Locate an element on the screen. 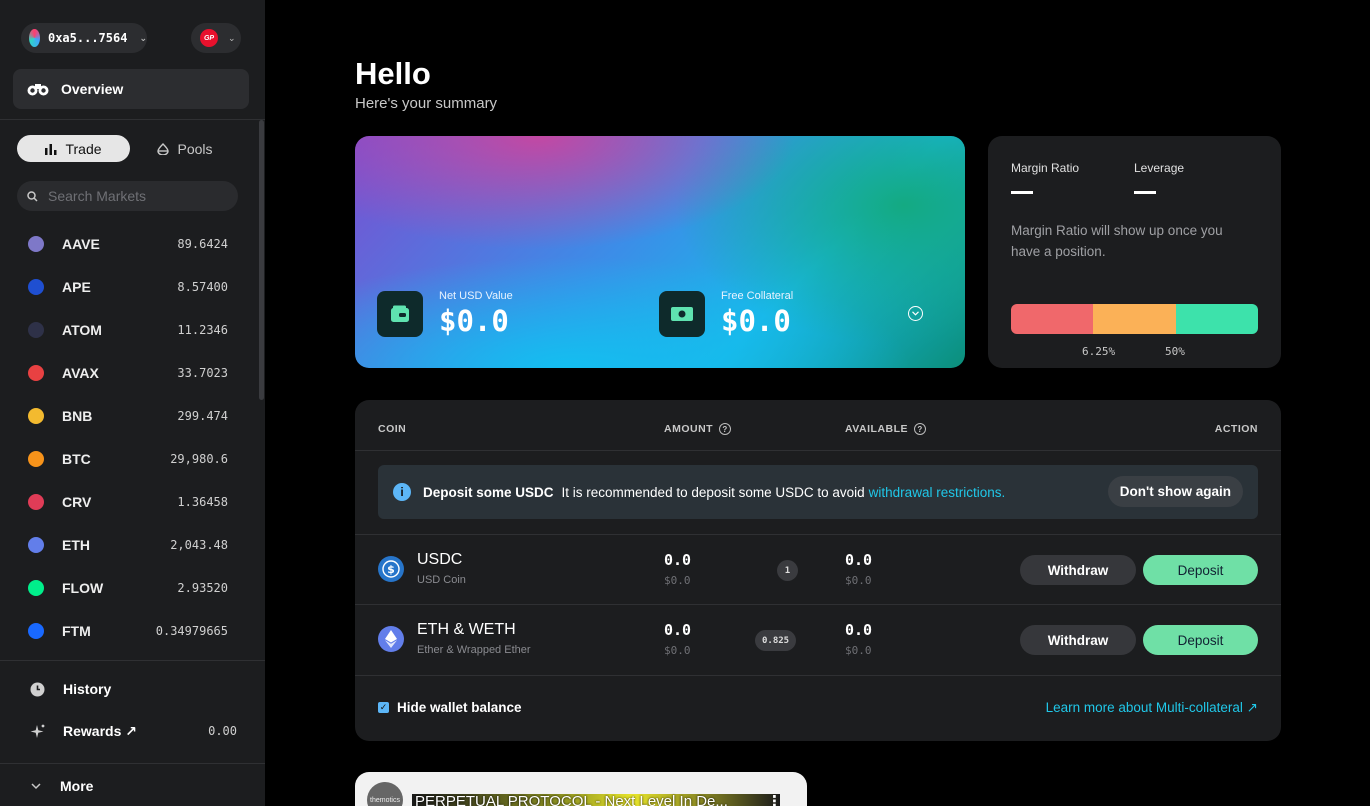 This screenshot has height=806, width=1370. market-item-ape: APE 8.57400 is located at coordinates (129, 286).